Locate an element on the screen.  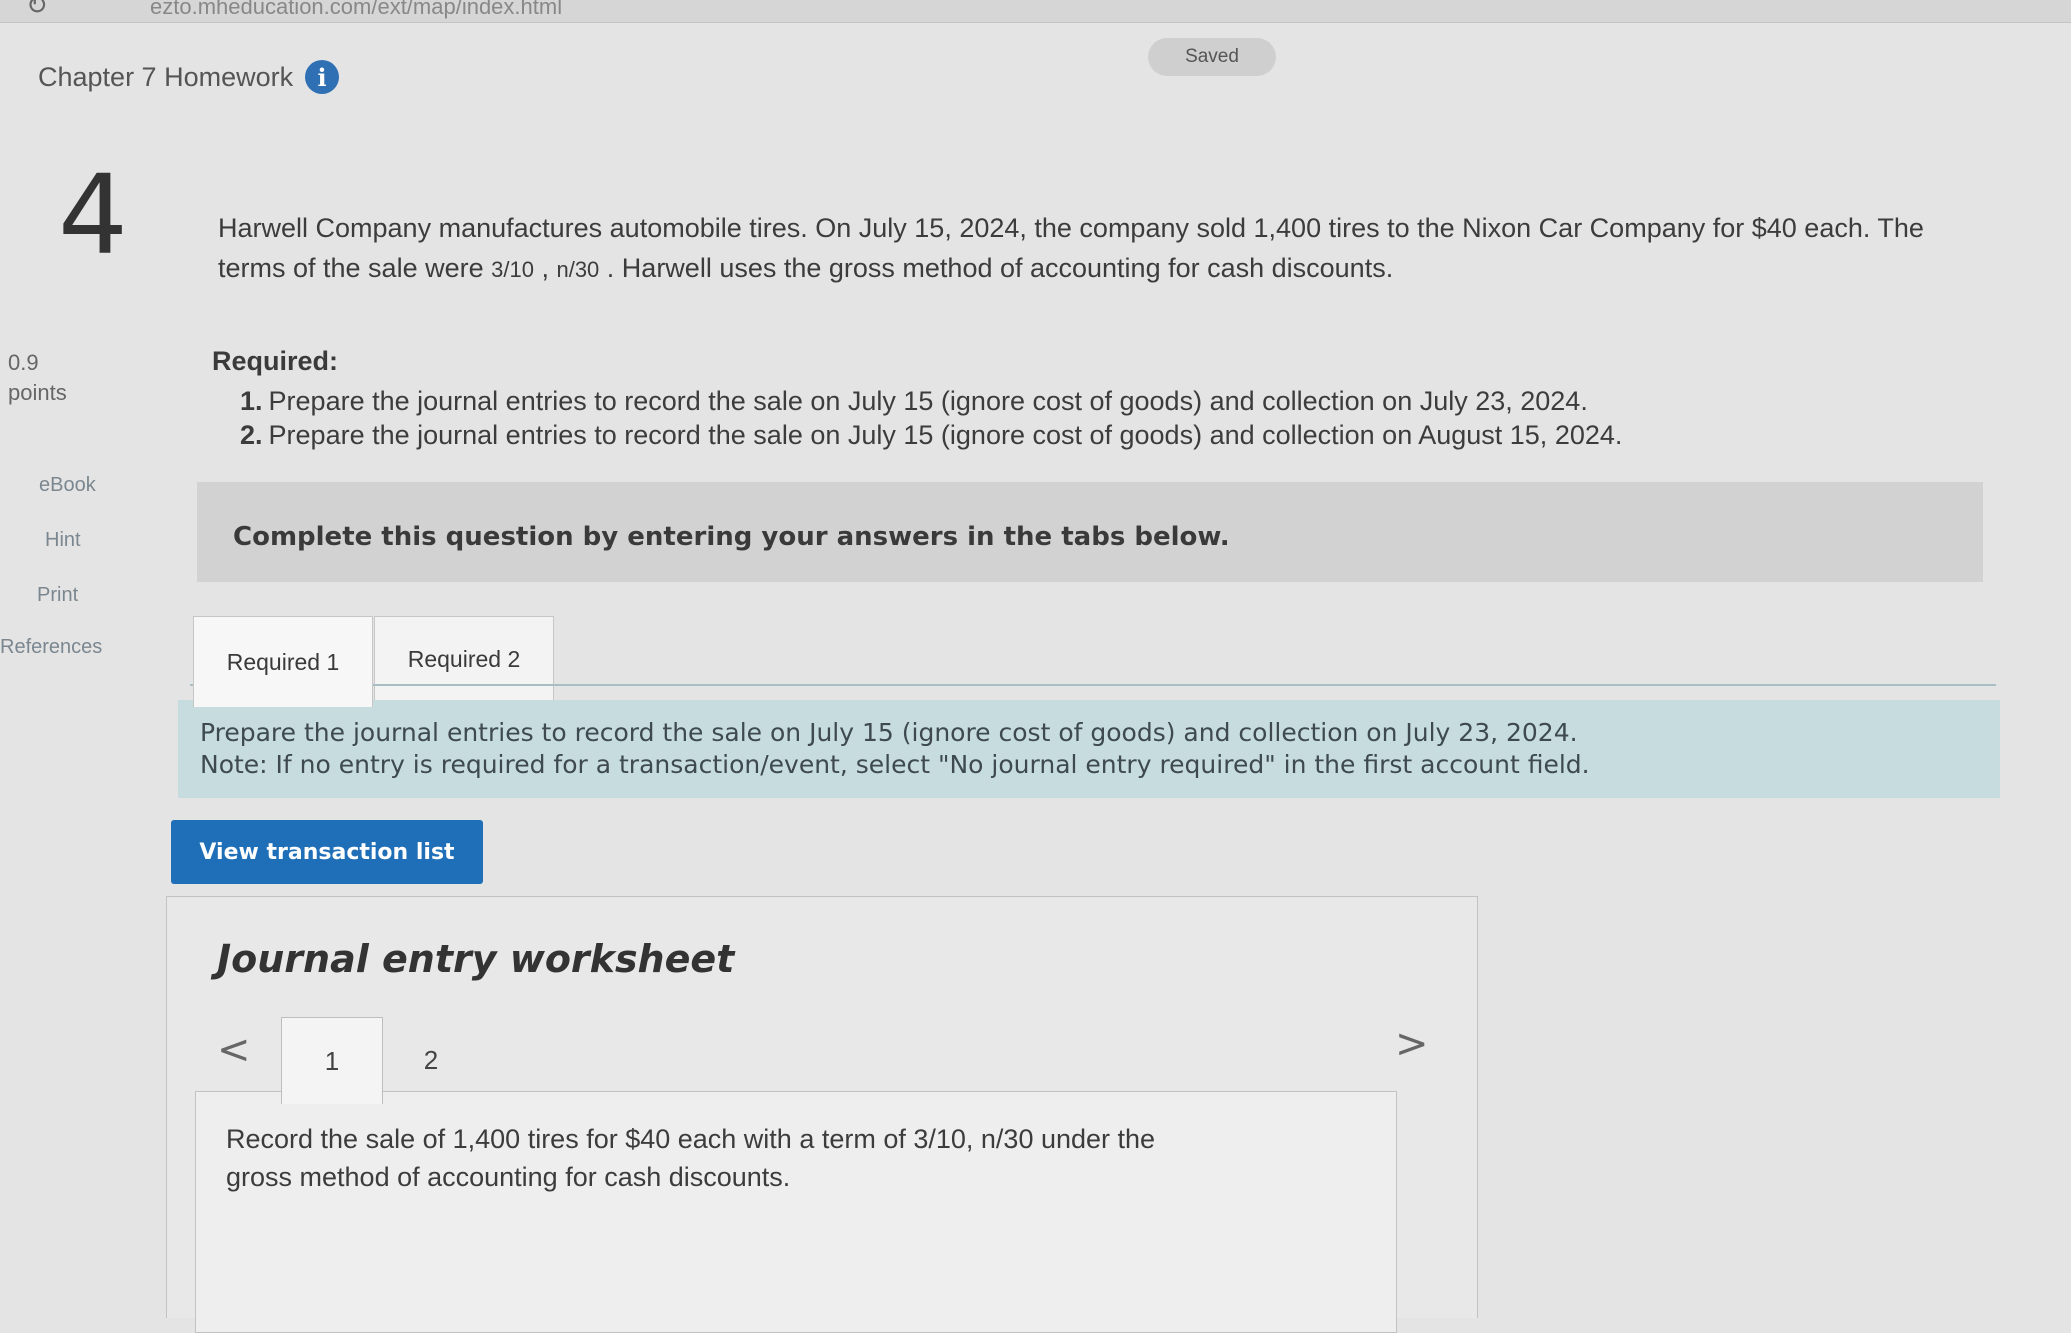
required-heading: Required: is located at coordinates (275, 361).